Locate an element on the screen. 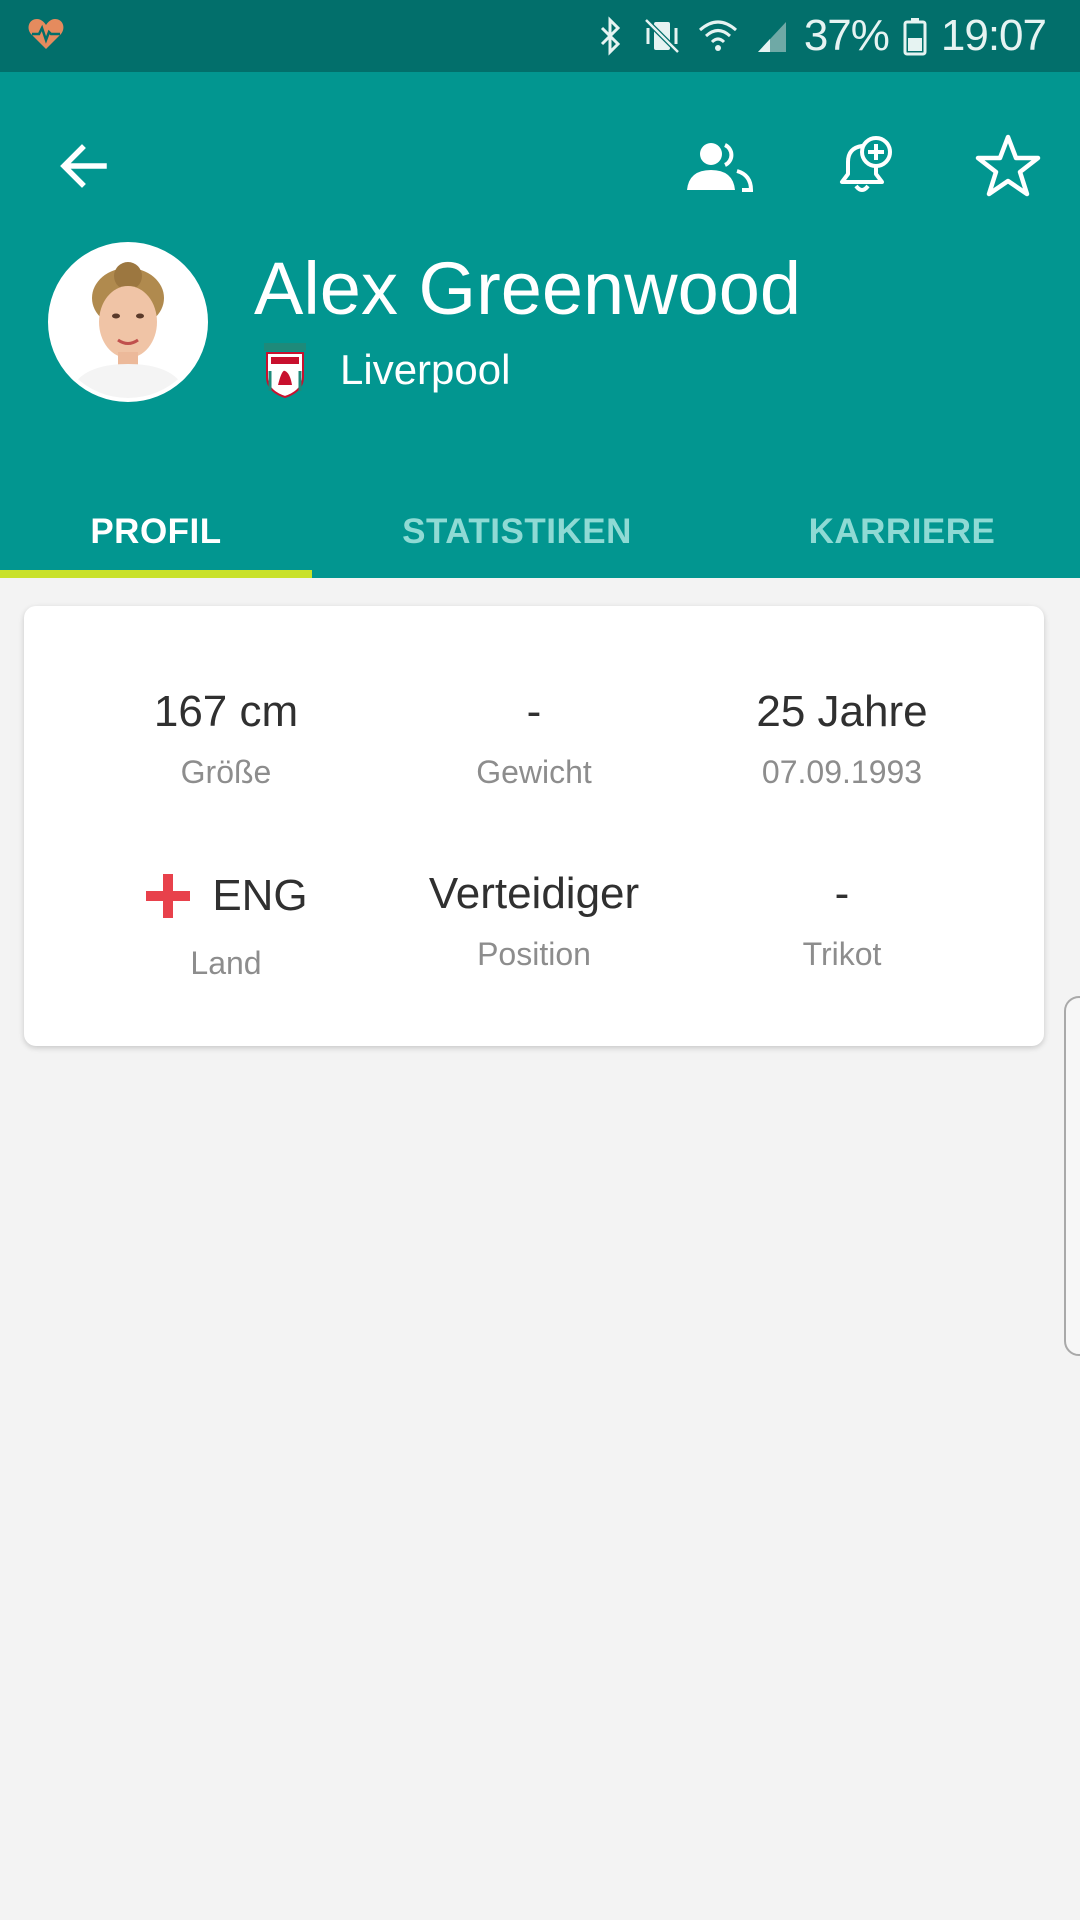 This screenshot has height=1920, width=1080. birthdate-label: 07.09.1993 is located at coordinates (842, 772).